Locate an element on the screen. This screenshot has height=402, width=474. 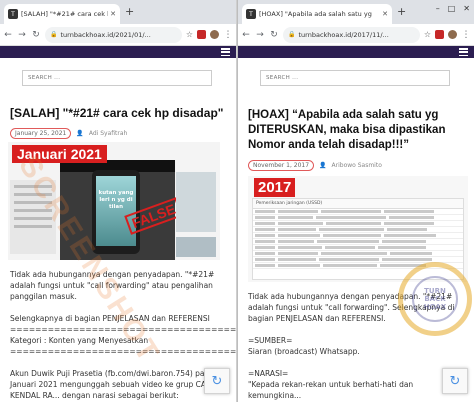
tab-strip: T [SALAH] "*#21# cara cek hp d ✕ + is located at coordinates (118, 12).